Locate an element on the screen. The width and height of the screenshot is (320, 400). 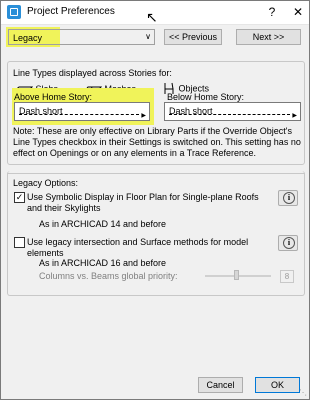
chevron-down-icon: ∨ is located at coordinates (148, 36).